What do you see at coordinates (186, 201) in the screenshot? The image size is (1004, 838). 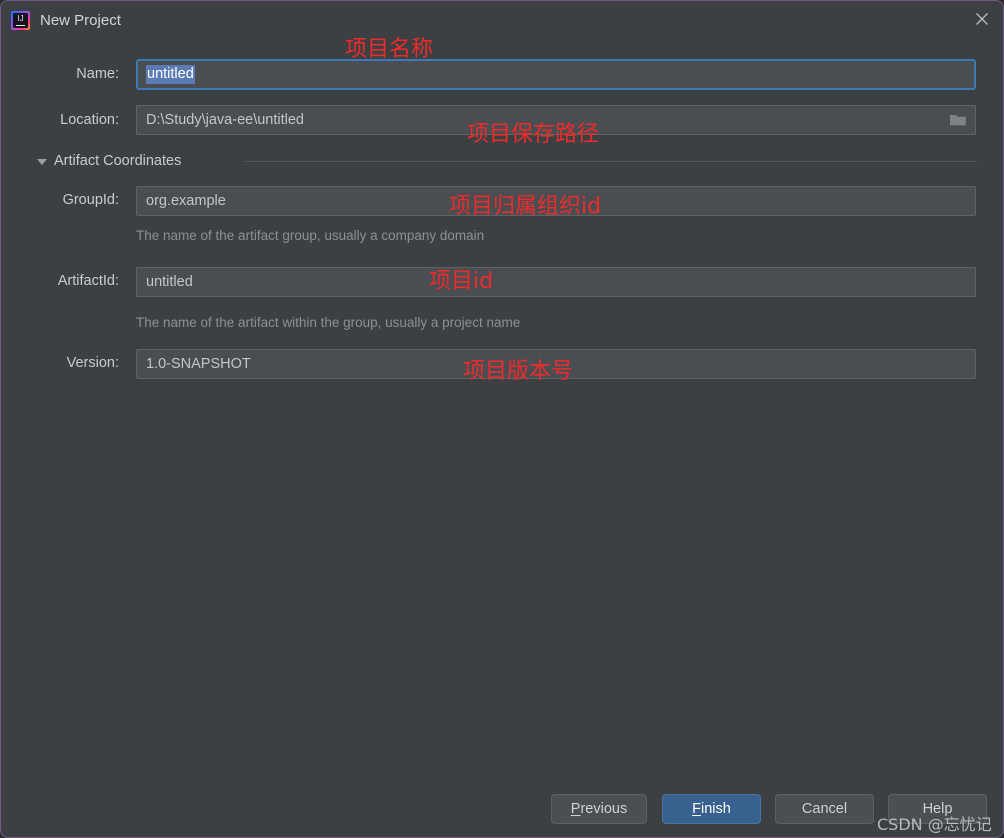 I see `groupid-input-value: org.example` at bounding box center [186, 201].